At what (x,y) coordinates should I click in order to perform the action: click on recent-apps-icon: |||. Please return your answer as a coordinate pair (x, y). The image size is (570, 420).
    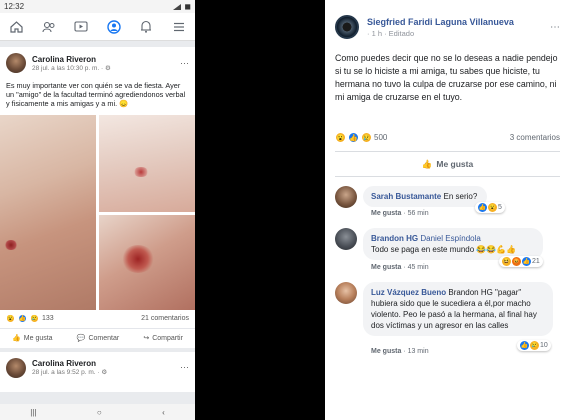
    Looking at the image, I should click on (33, 412).